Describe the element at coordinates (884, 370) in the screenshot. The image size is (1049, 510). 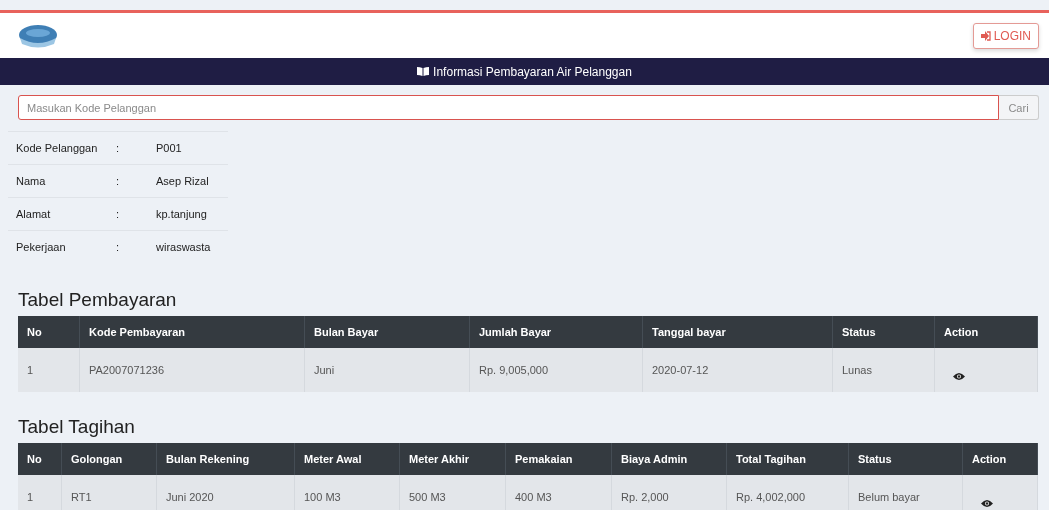
I see `table-cell: Lunas` at that location.